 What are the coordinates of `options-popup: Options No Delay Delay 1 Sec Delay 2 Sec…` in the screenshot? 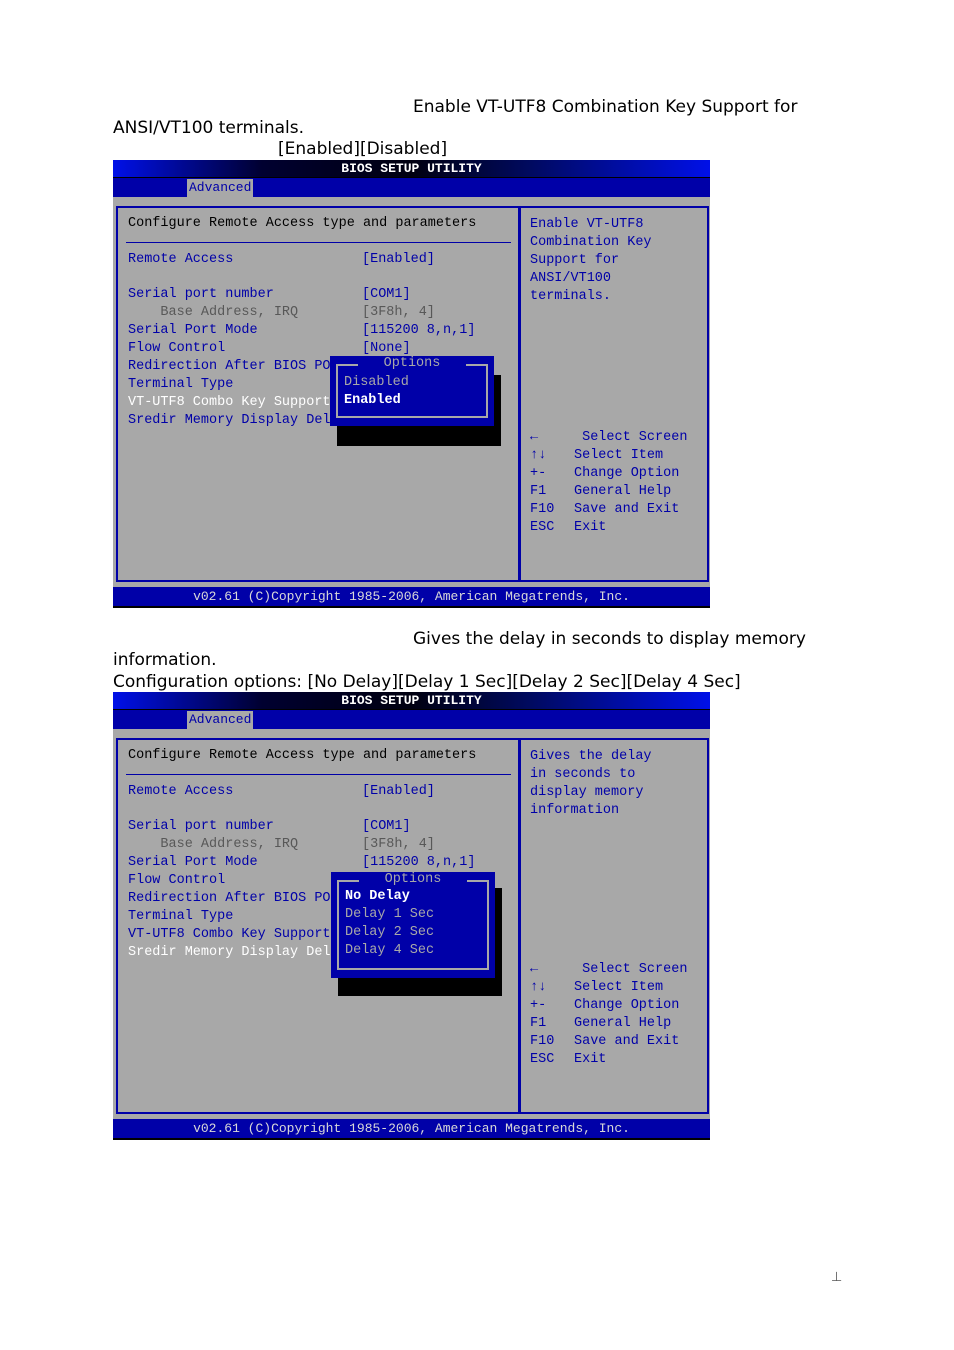 It's located at (413, 925).